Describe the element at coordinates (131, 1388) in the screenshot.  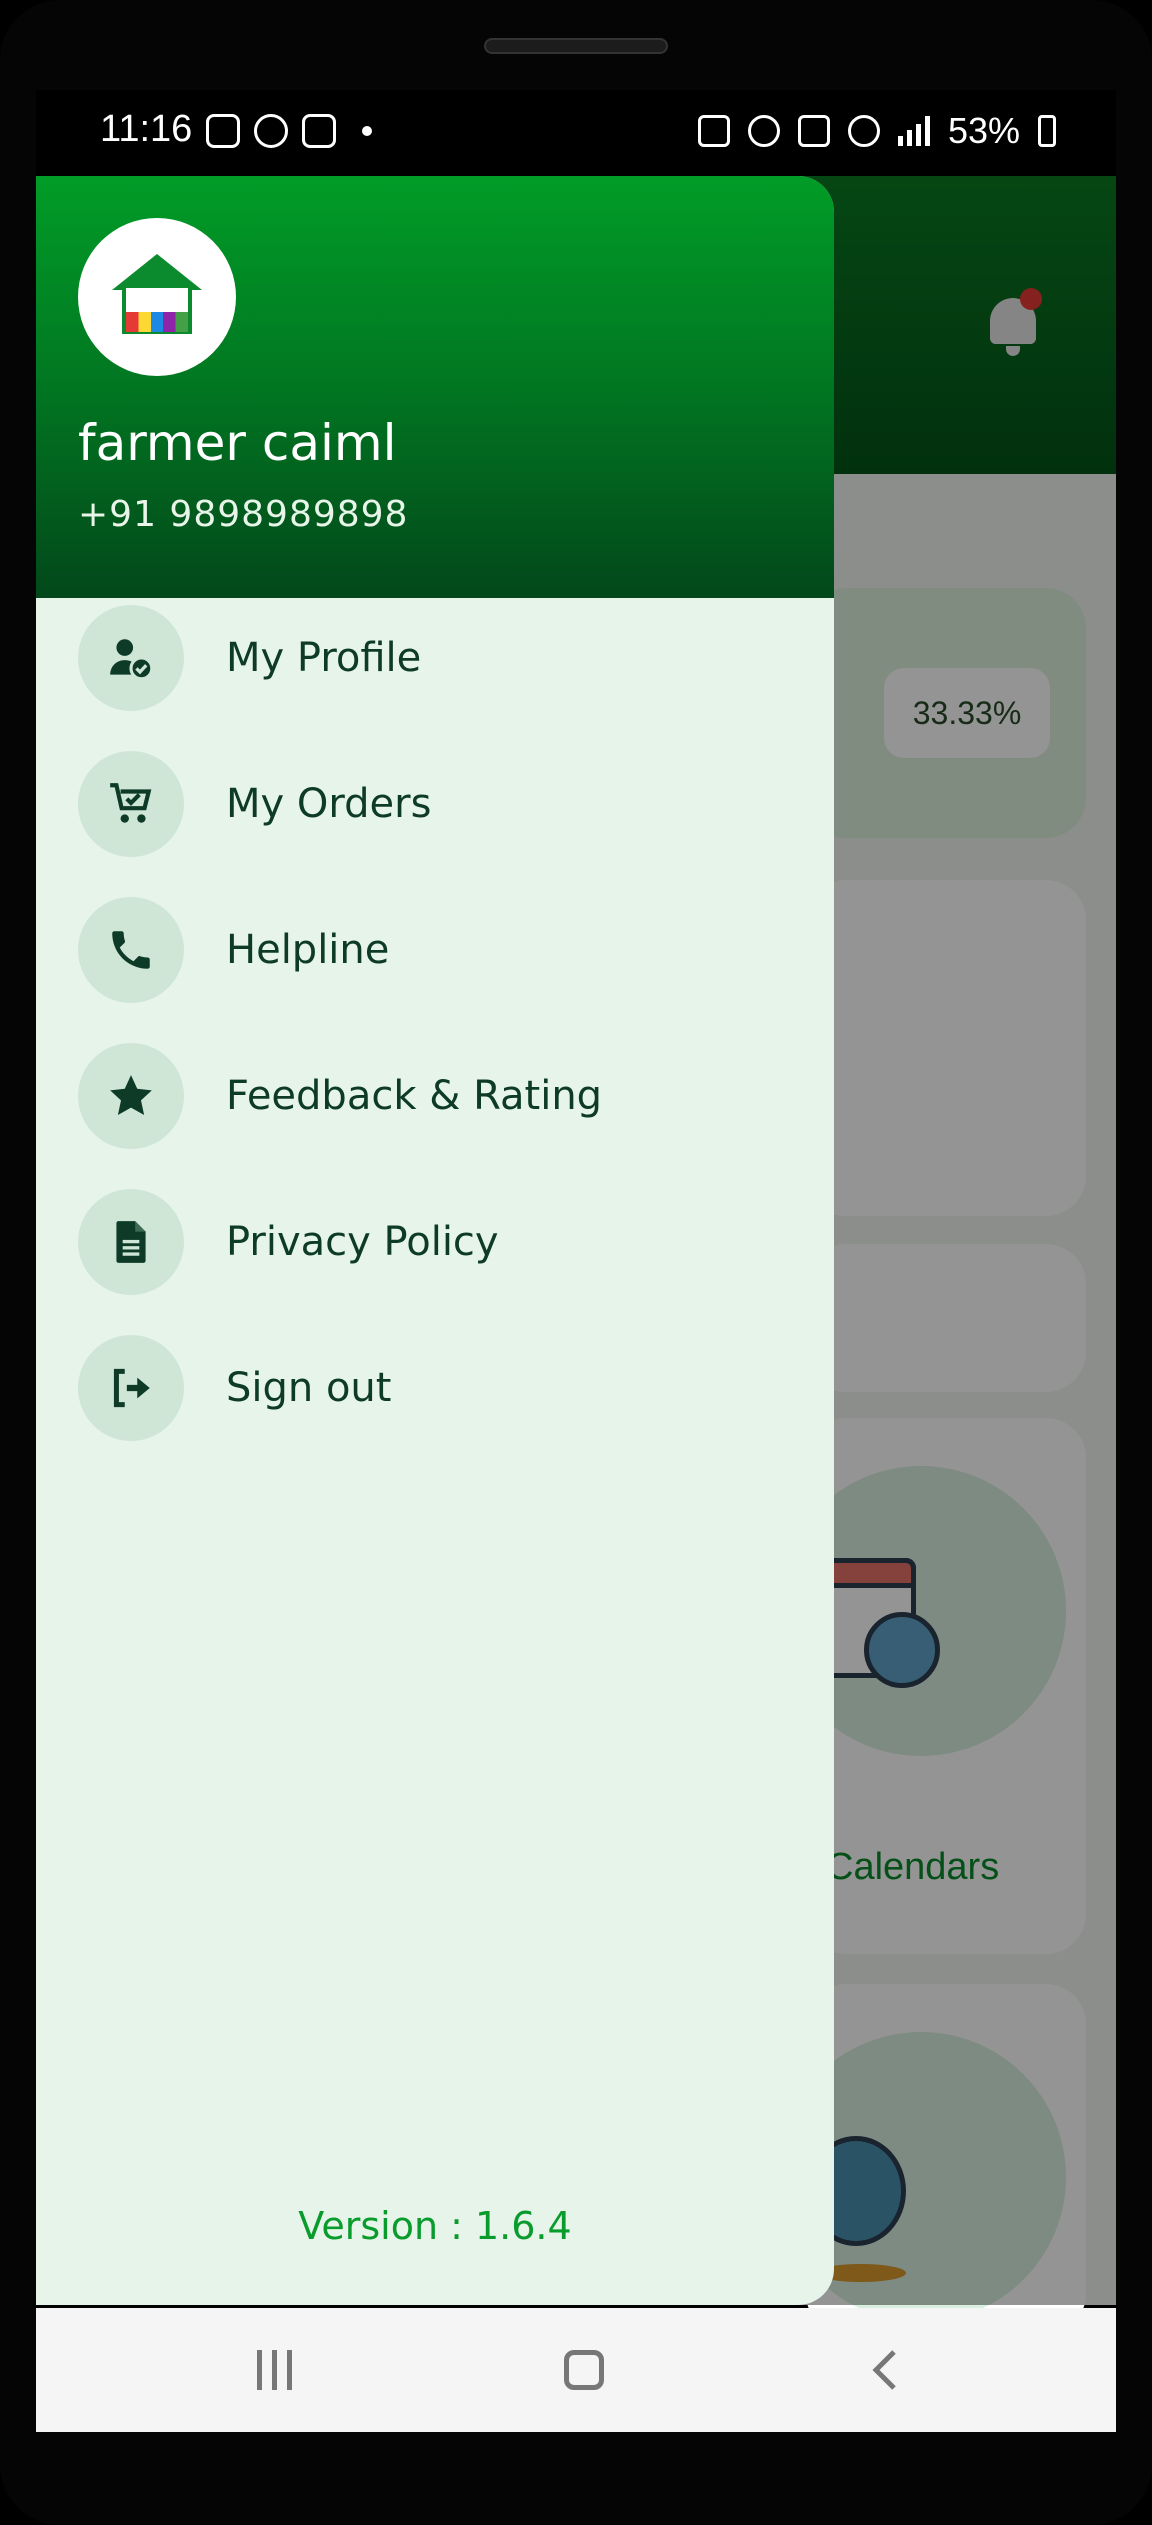
I see `sign-out-icon` at that location.